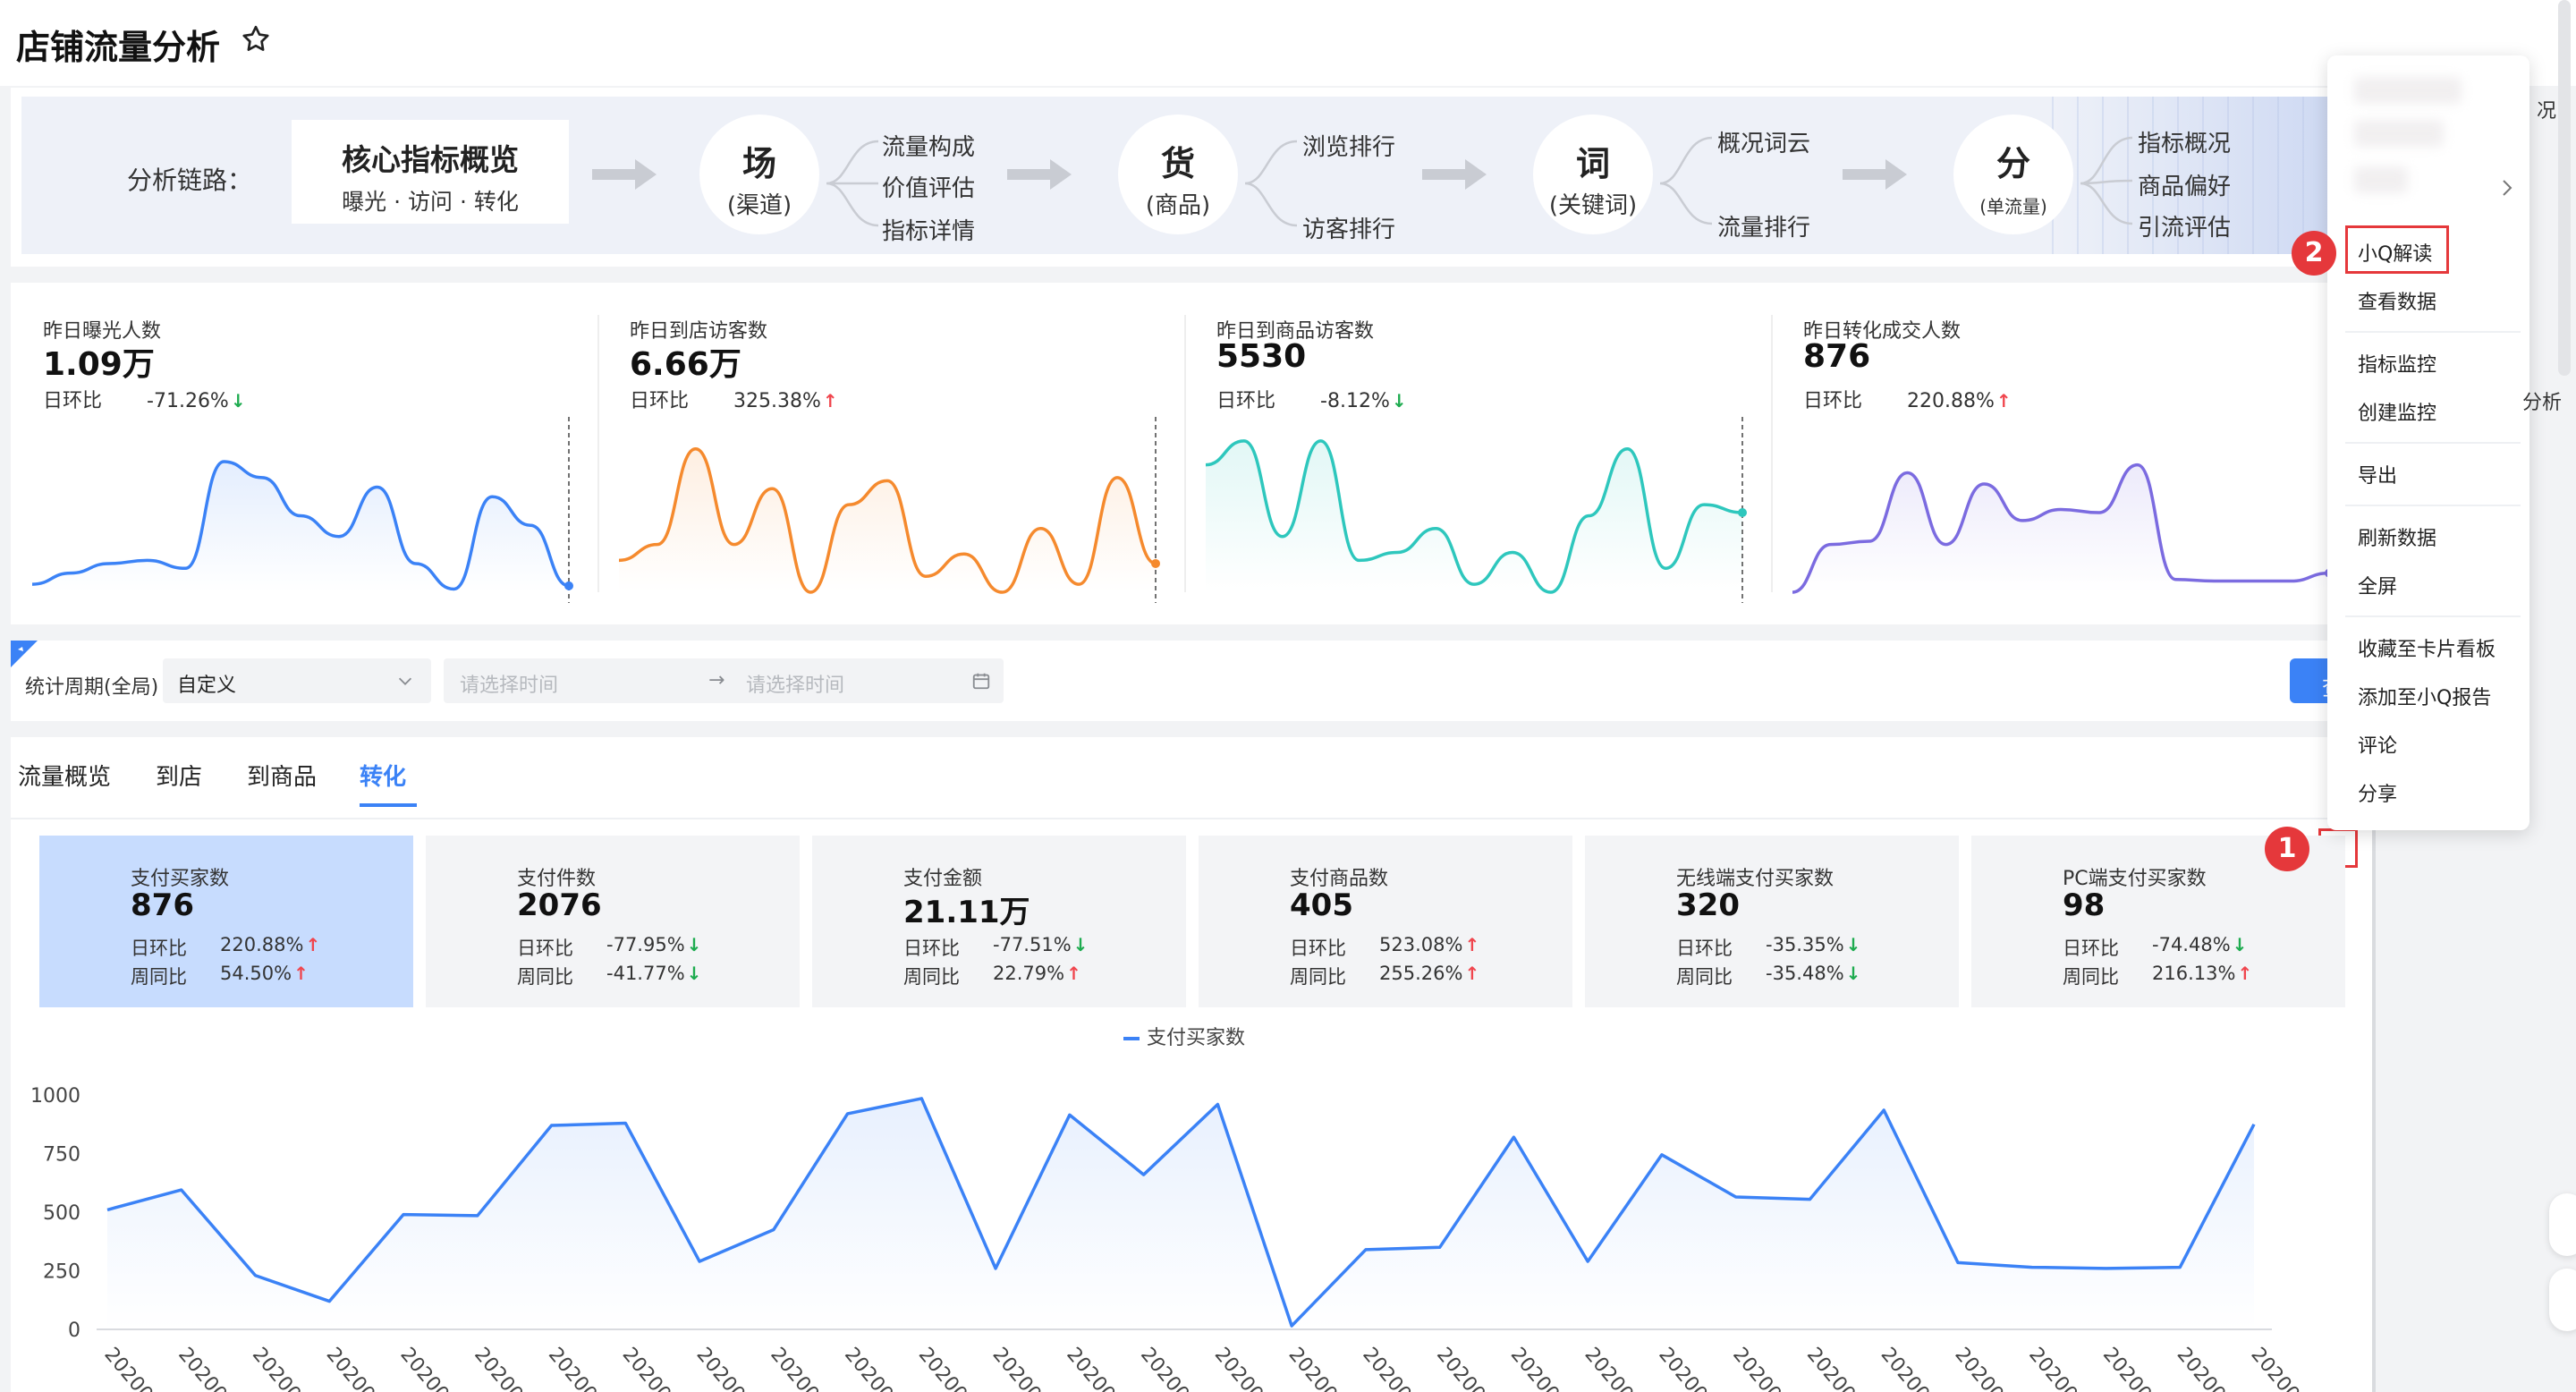 This screenshot has width=2576, height=1392. Describe the element at coordinates (297, 680) in the screenshot. I see `period-select: 自定义` at that location.